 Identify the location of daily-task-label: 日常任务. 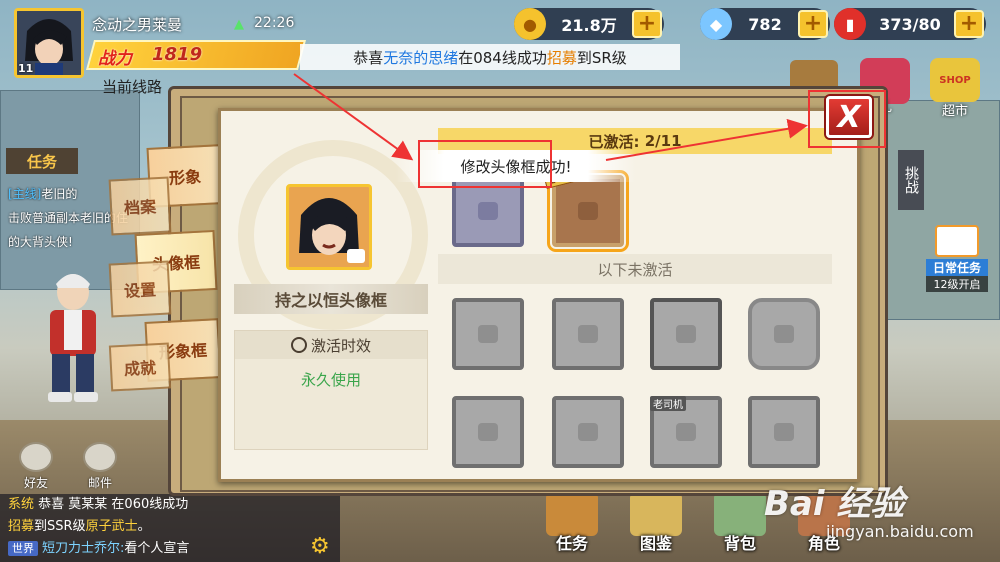
(957, 267).